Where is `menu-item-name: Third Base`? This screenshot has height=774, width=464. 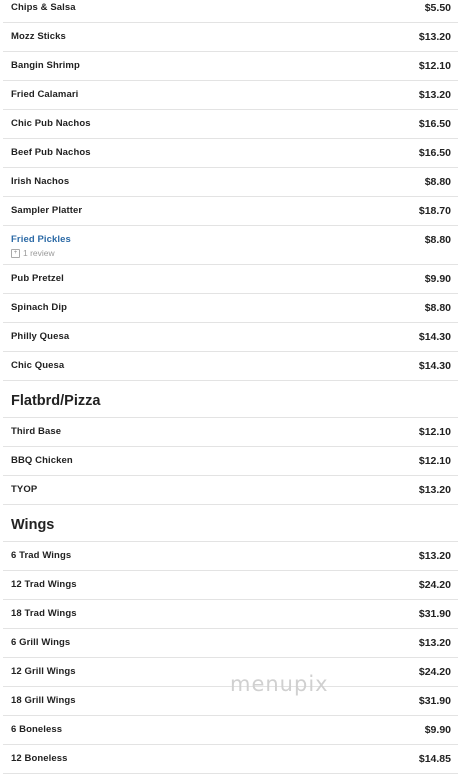 menu-item-name: Third Base is located at coordinates (36, 431).